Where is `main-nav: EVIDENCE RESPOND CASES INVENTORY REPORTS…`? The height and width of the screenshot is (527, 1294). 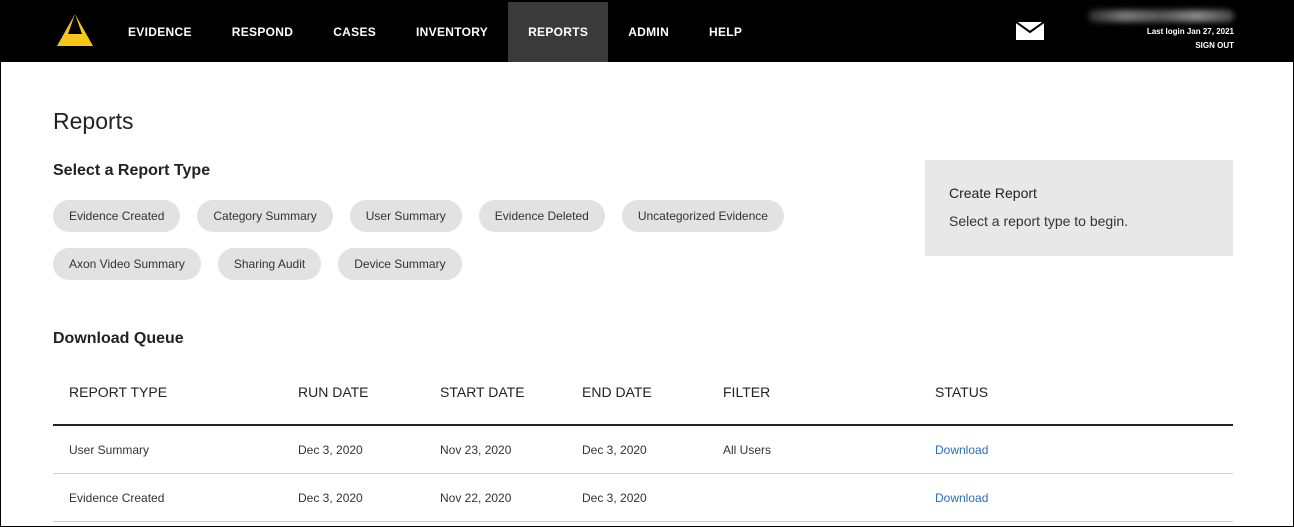
main-nav: EVIDENCE RESPOND CASES INVENTORY REPORTS… is located at coordinates (435, 32).